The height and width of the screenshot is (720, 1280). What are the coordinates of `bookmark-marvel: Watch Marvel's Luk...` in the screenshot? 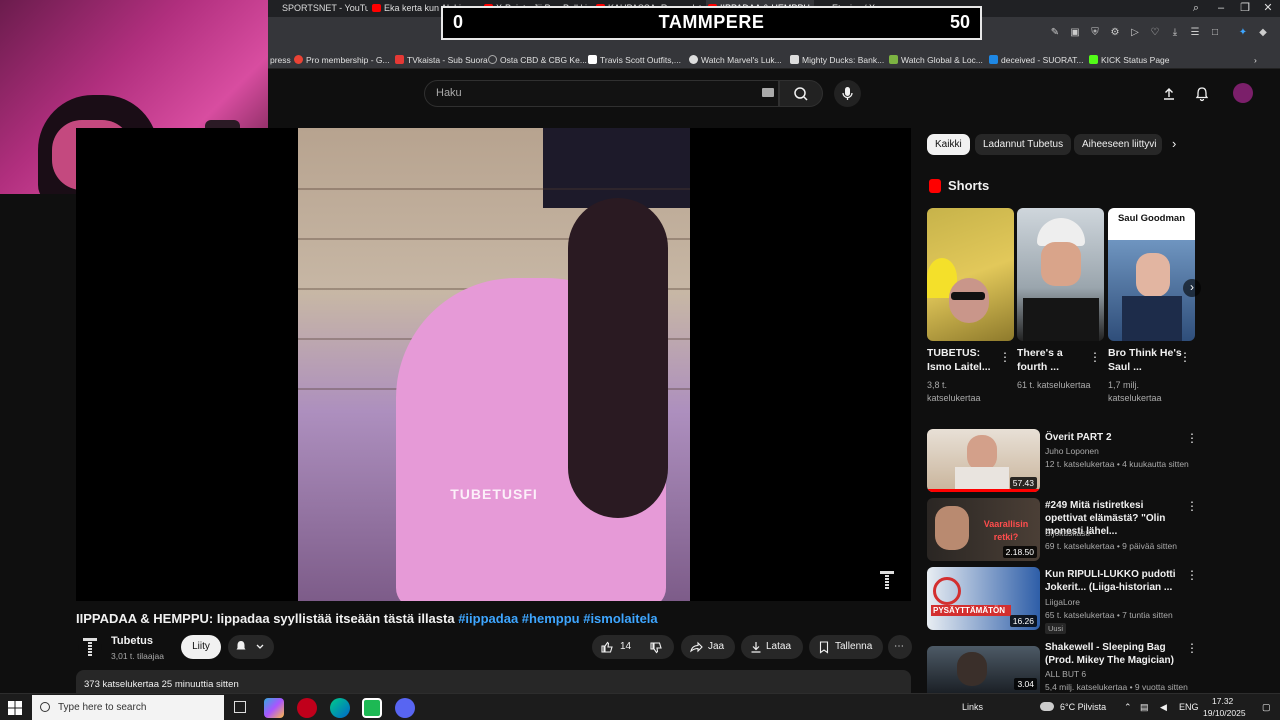 It's located at (735, 60).